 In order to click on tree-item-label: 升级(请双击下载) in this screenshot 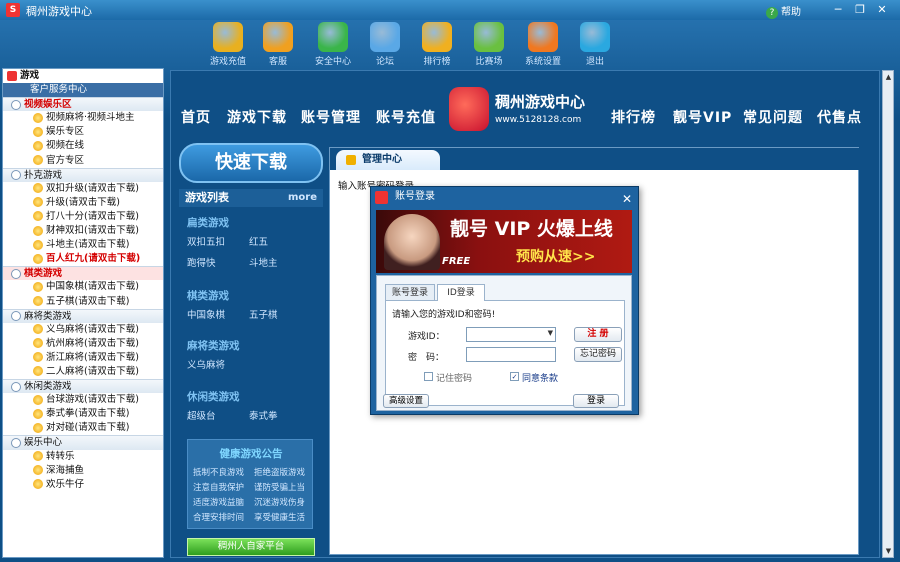, I will do `click(83, 202)`.